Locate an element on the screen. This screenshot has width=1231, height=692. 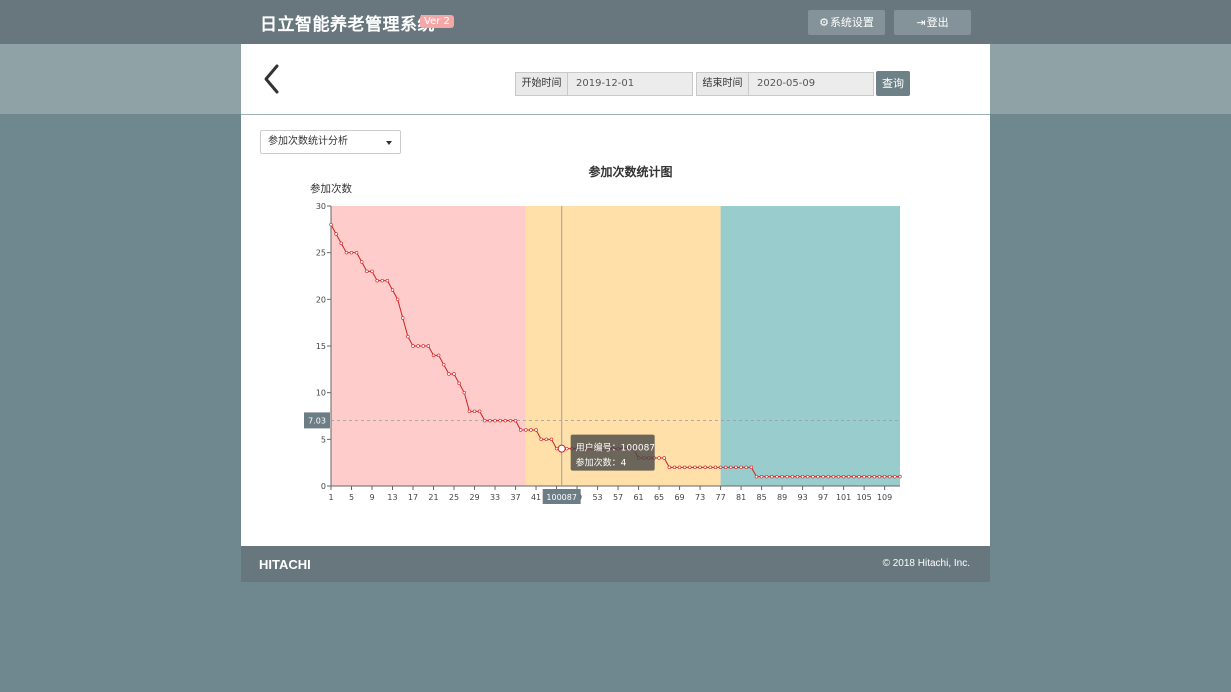
x-tick-label: 41 is located at coordinates (536, 497).